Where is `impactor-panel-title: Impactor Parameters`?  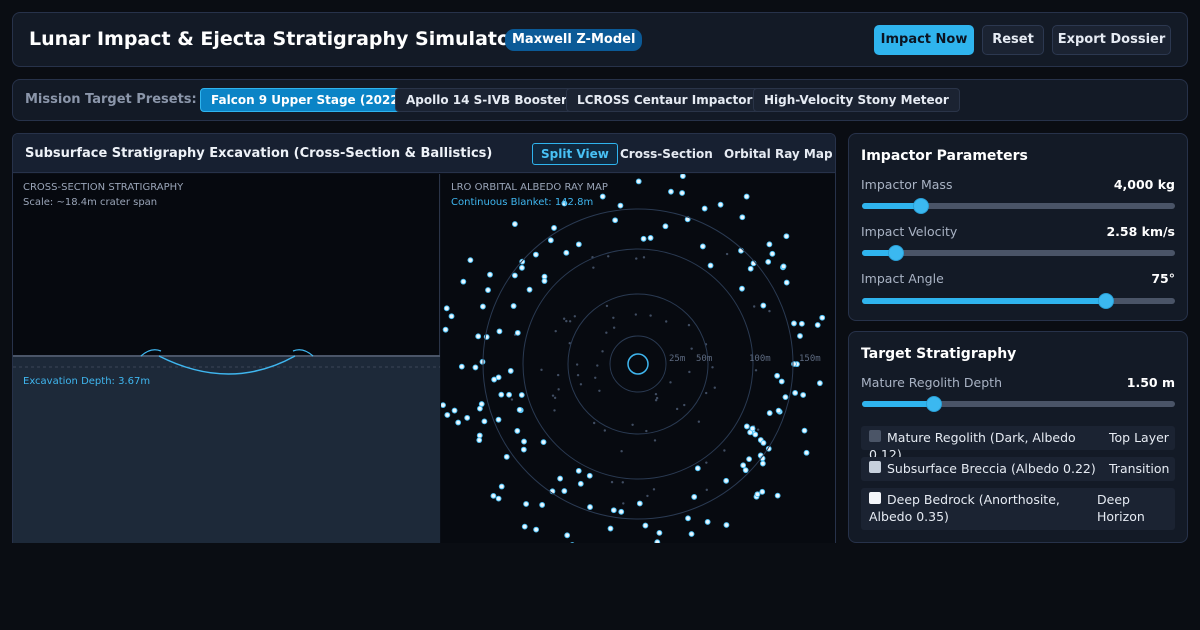 impactor-panel-title: Impactor Parameters is located at coordinates (944, 156).